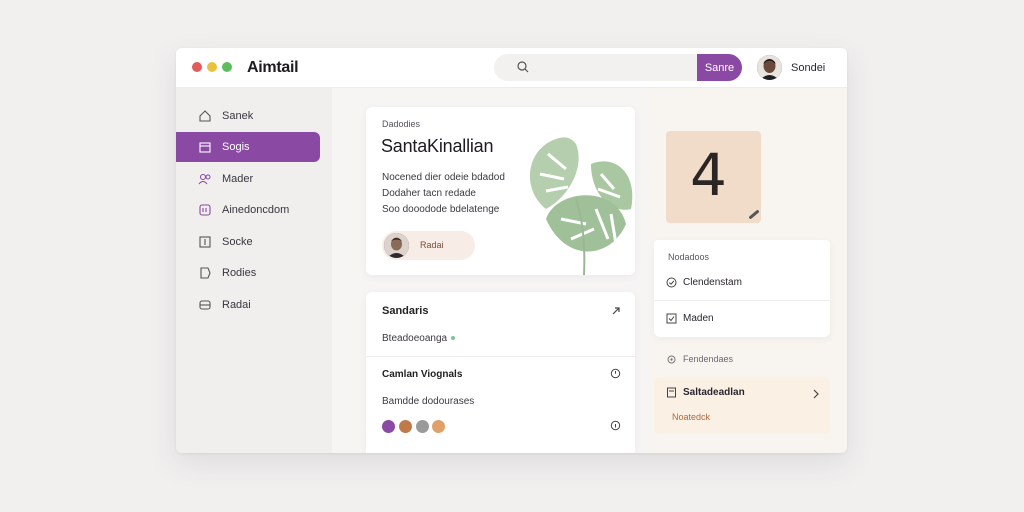 The height and width of the screenshot is (512, 1024). I want to click on card-subtitle: Noatedck, so click(691, 417).